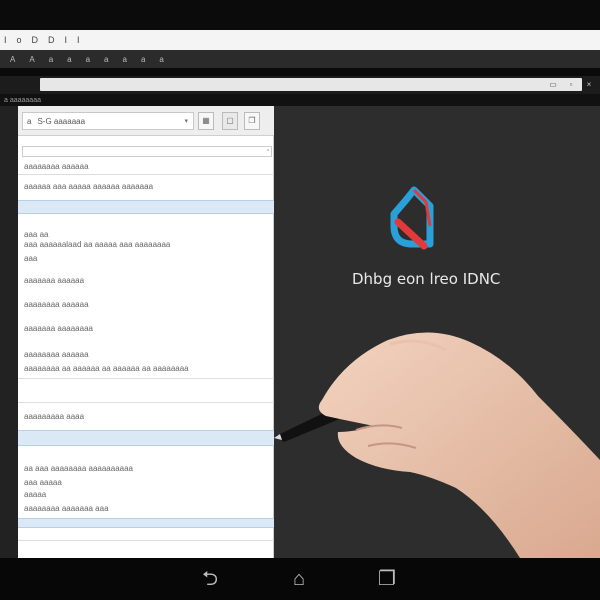 Image resolution: width=600 pixels, height=600 pixels. I want to click on address-field, so click(311, 84).